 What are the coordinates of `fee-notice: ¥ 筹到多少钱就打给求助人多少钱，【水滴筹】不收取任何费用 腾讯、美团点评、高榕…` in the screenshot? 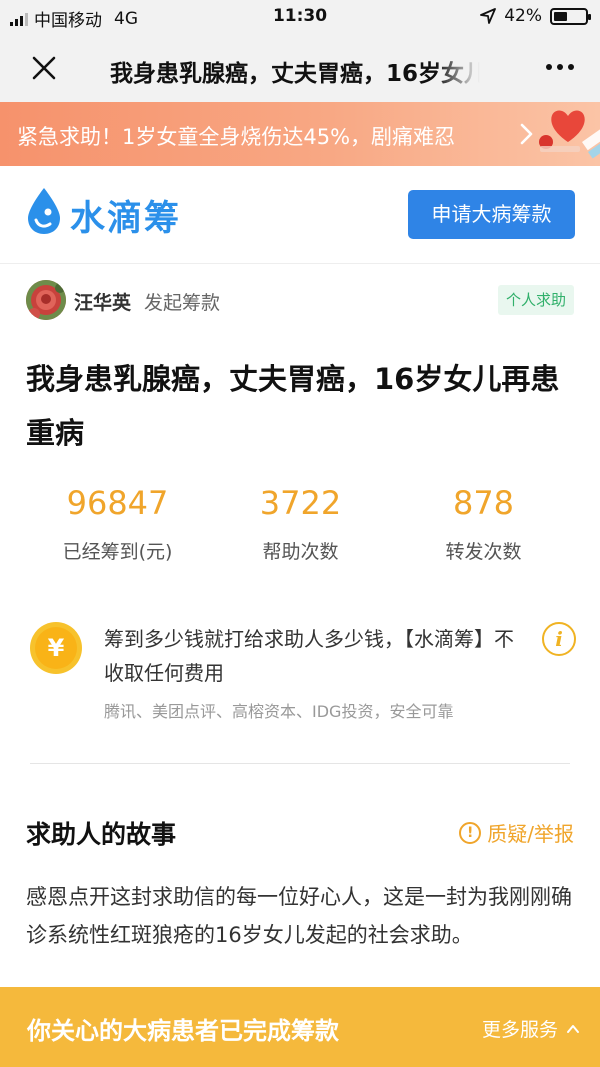 It's located at (301, 672).